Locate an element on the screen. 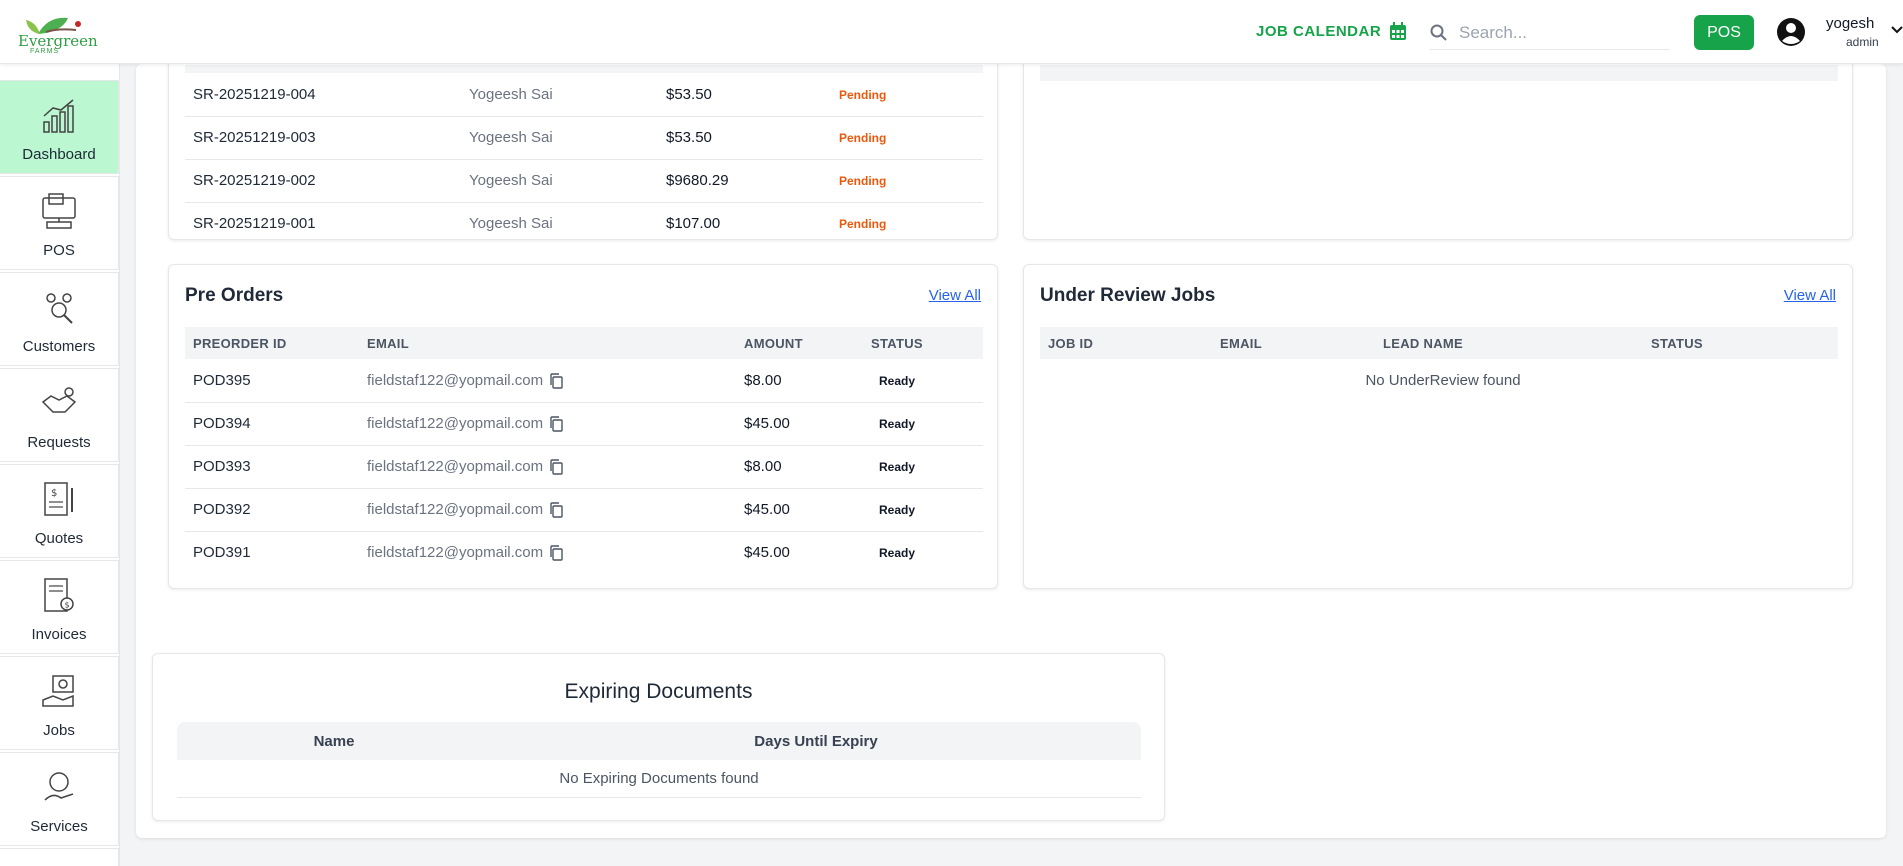 The image size is (1903, 866). column-header: Name is located at coordinates (334, 741).